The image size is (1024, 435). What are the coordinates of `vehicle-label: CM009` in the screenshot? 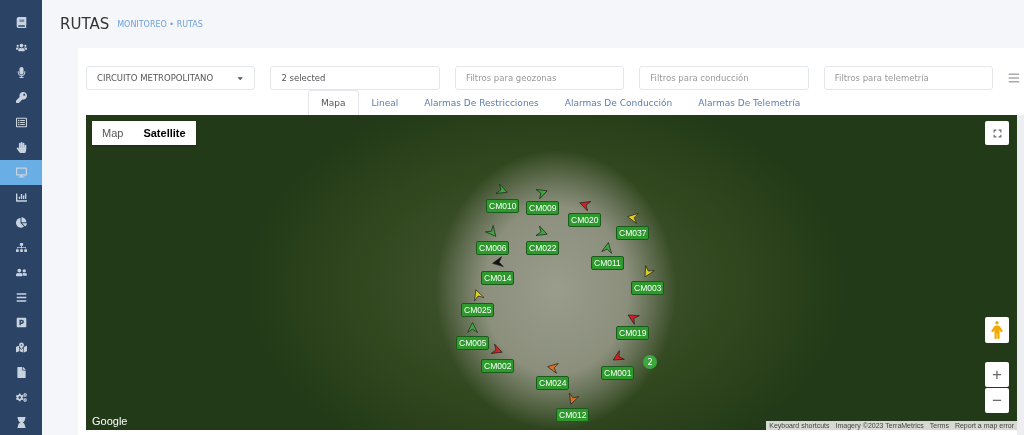 It's located at (543, 208).